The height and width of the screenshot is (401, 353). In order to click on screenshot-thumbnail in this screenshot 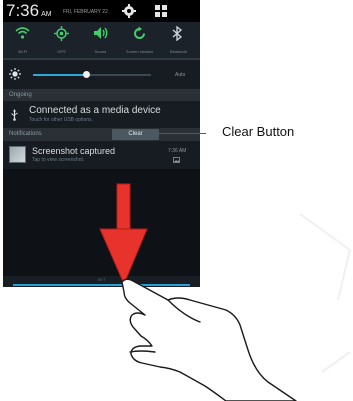, I will do `click(17, 154)`.